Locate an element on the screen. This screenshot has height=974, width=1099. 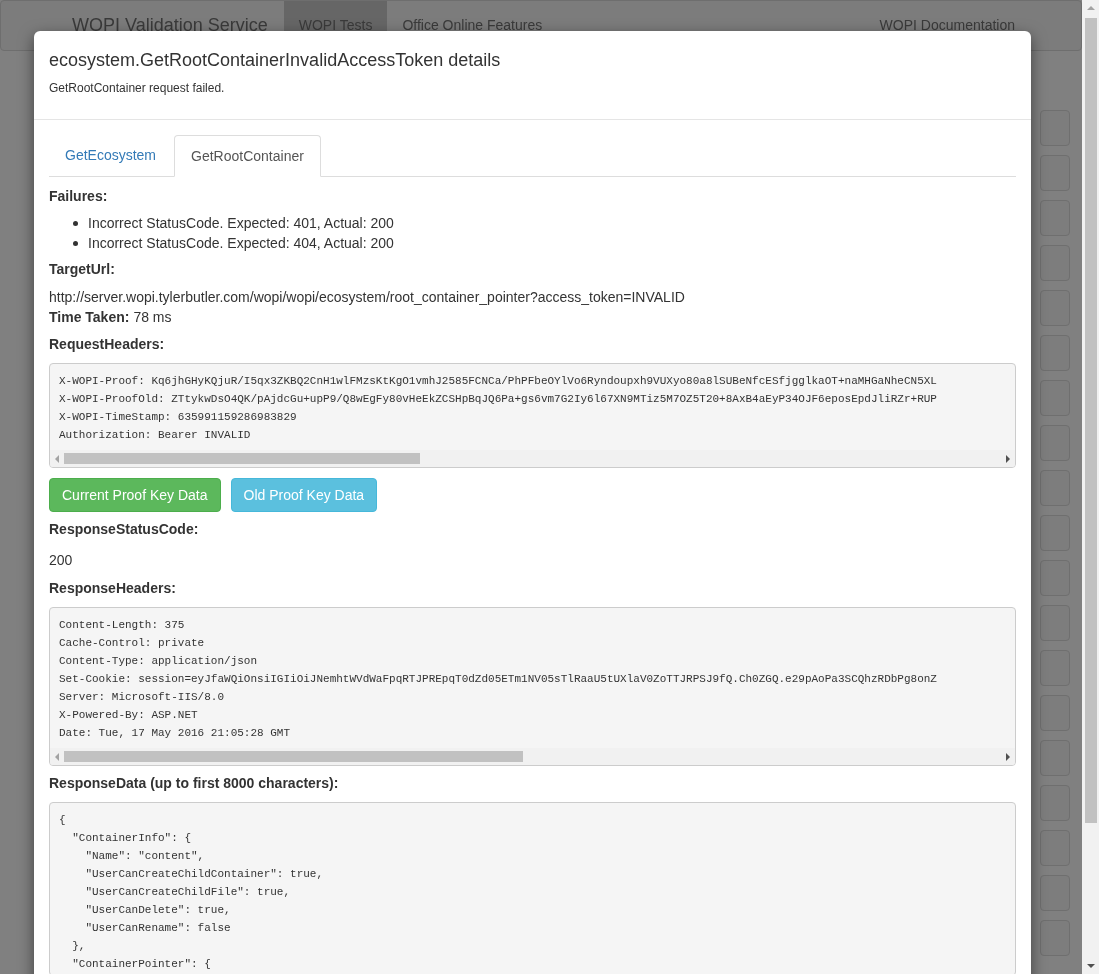
section-heading: ResponseStatusCode: is located at coordinates (124, 529).